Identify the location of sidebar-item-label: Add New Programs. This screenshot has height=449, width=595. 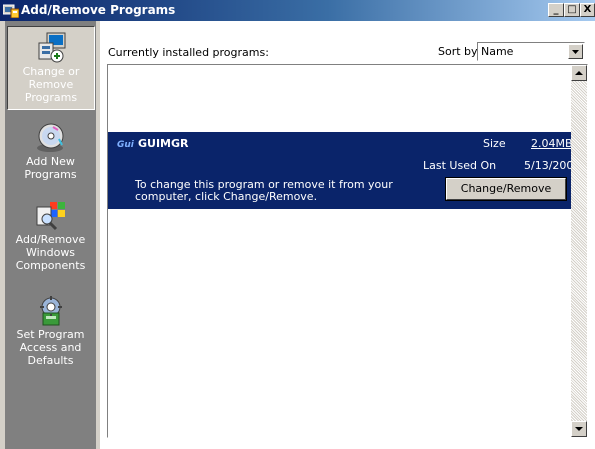
(50, 168).